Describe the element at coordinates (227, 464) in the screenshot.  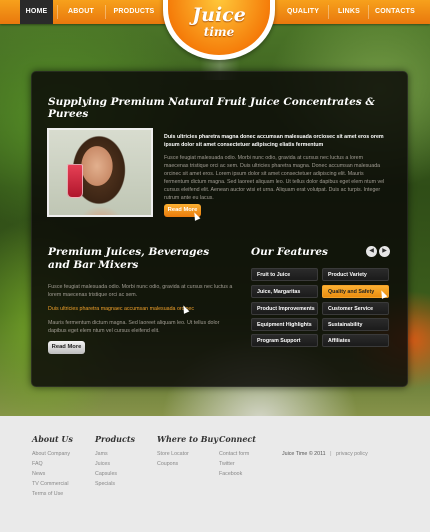
I see `footer-link-twitter: Twitter` at that location.